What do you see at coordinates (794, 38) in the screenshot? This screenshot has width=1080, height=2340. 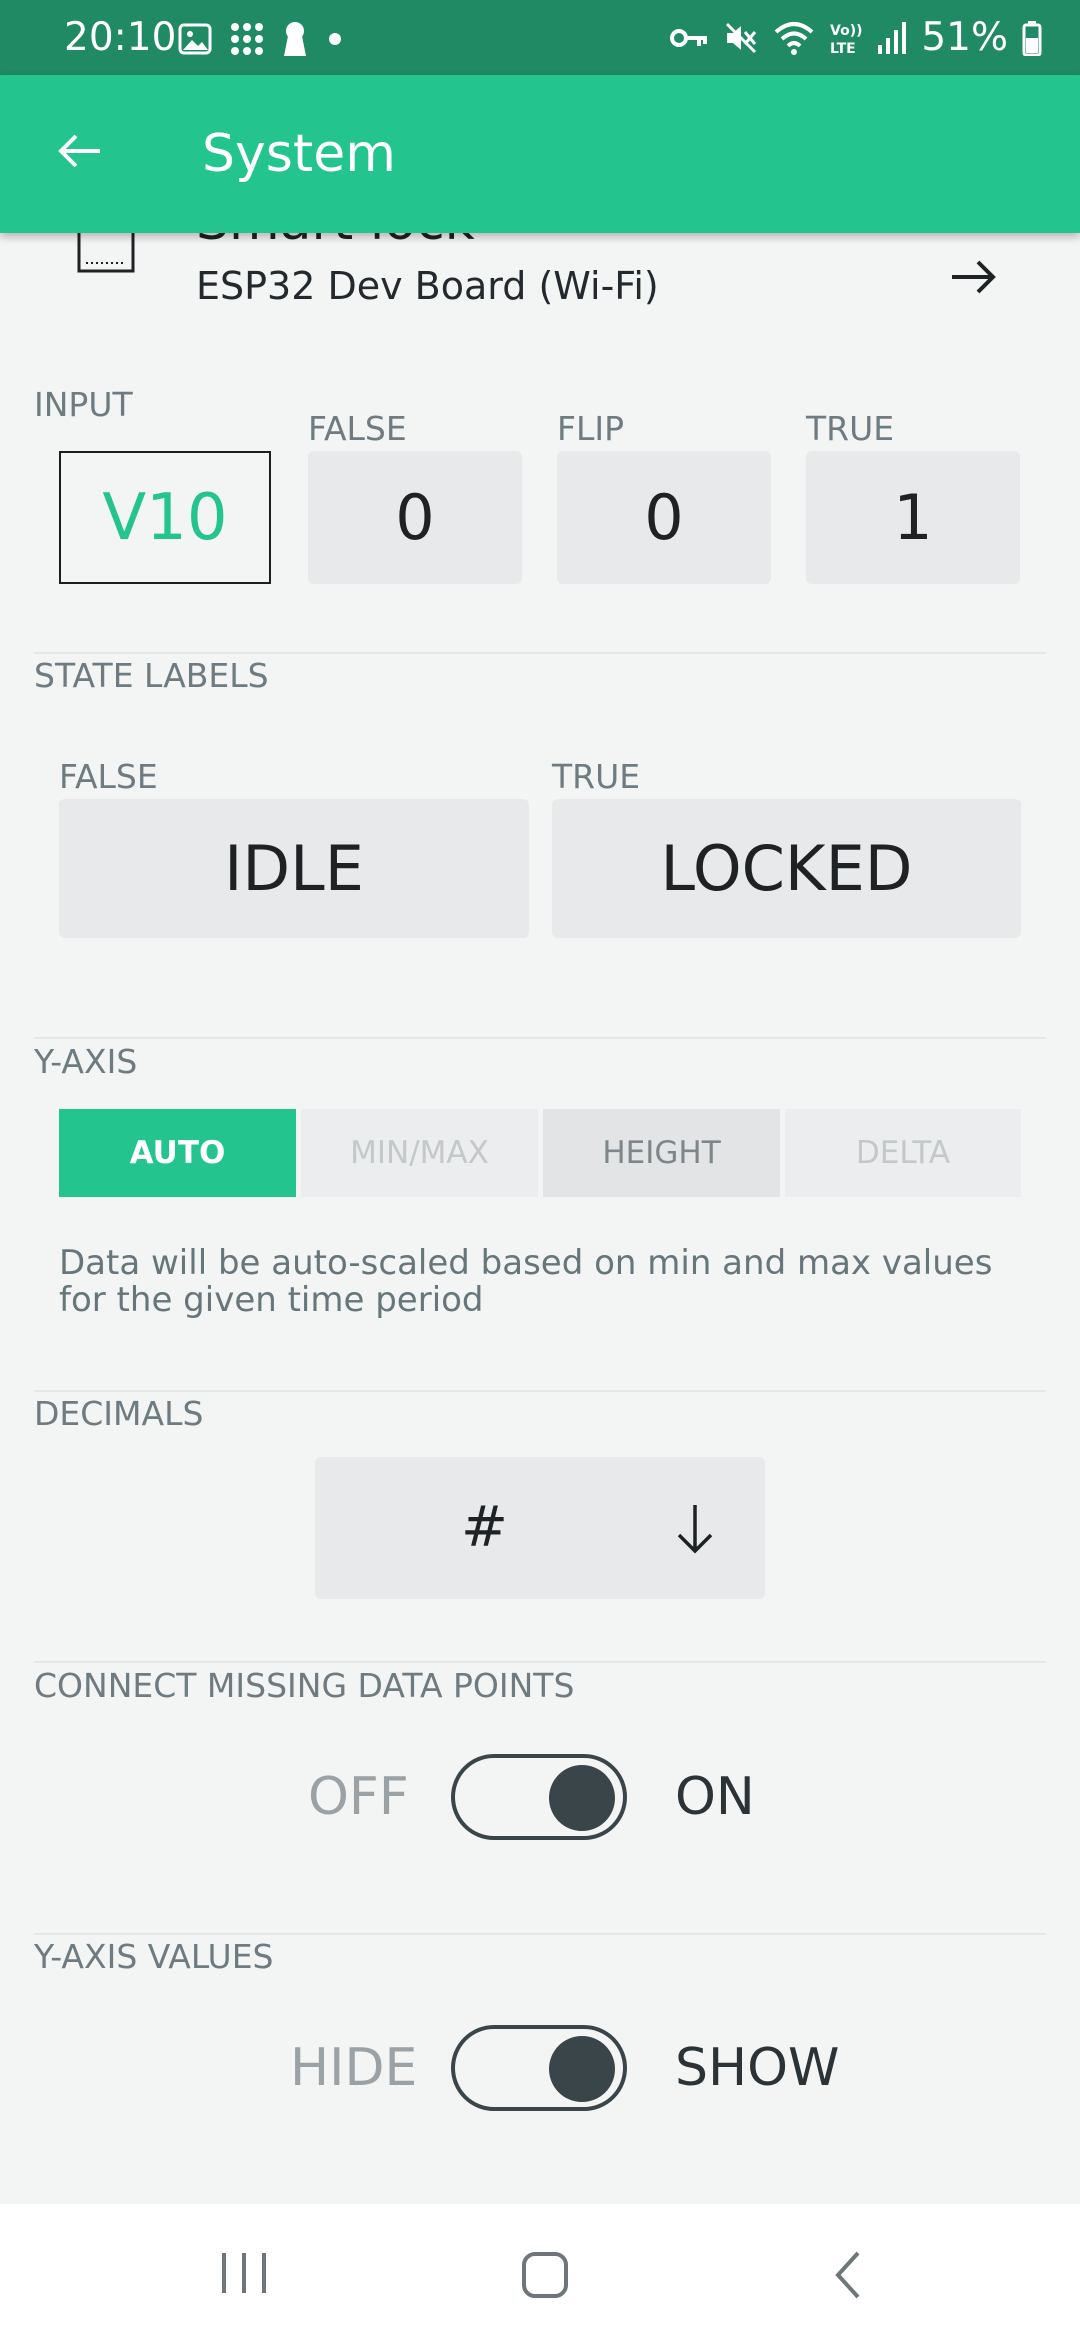 I see `wifi-icon` at bounding box center [794, 38].